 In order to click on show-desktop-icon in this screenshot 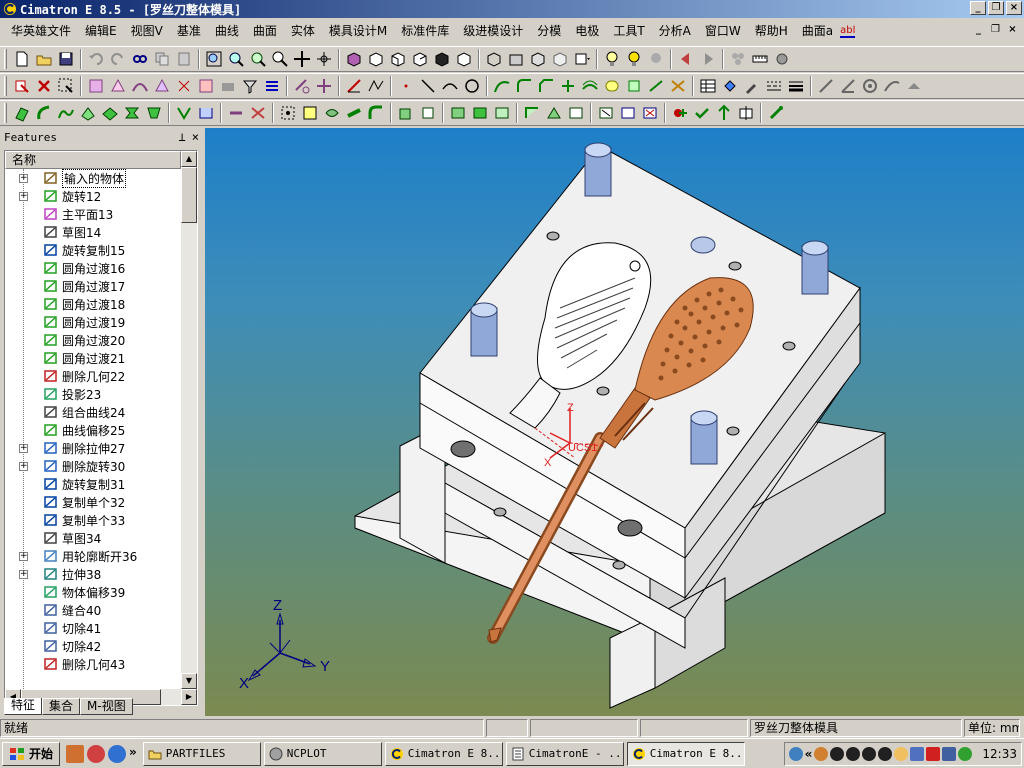, I will do `click(75, 753)`.